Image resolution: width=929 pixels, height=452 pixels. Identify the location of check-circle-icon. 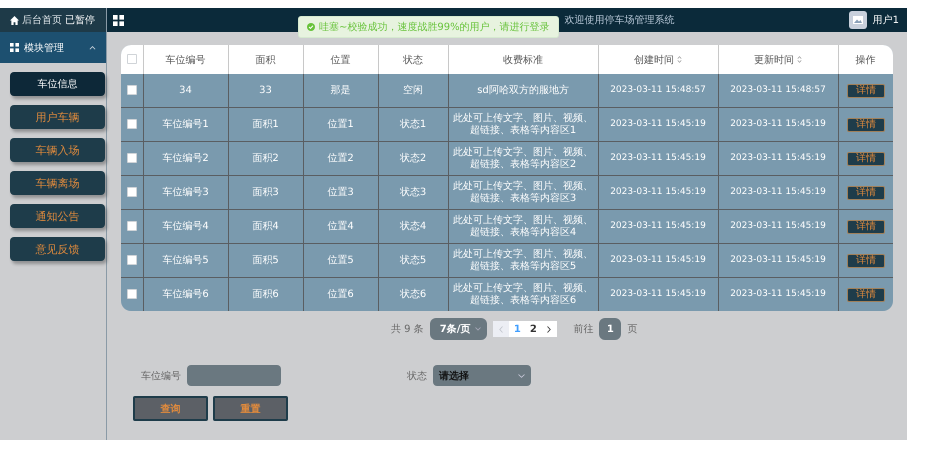
(311, 27).